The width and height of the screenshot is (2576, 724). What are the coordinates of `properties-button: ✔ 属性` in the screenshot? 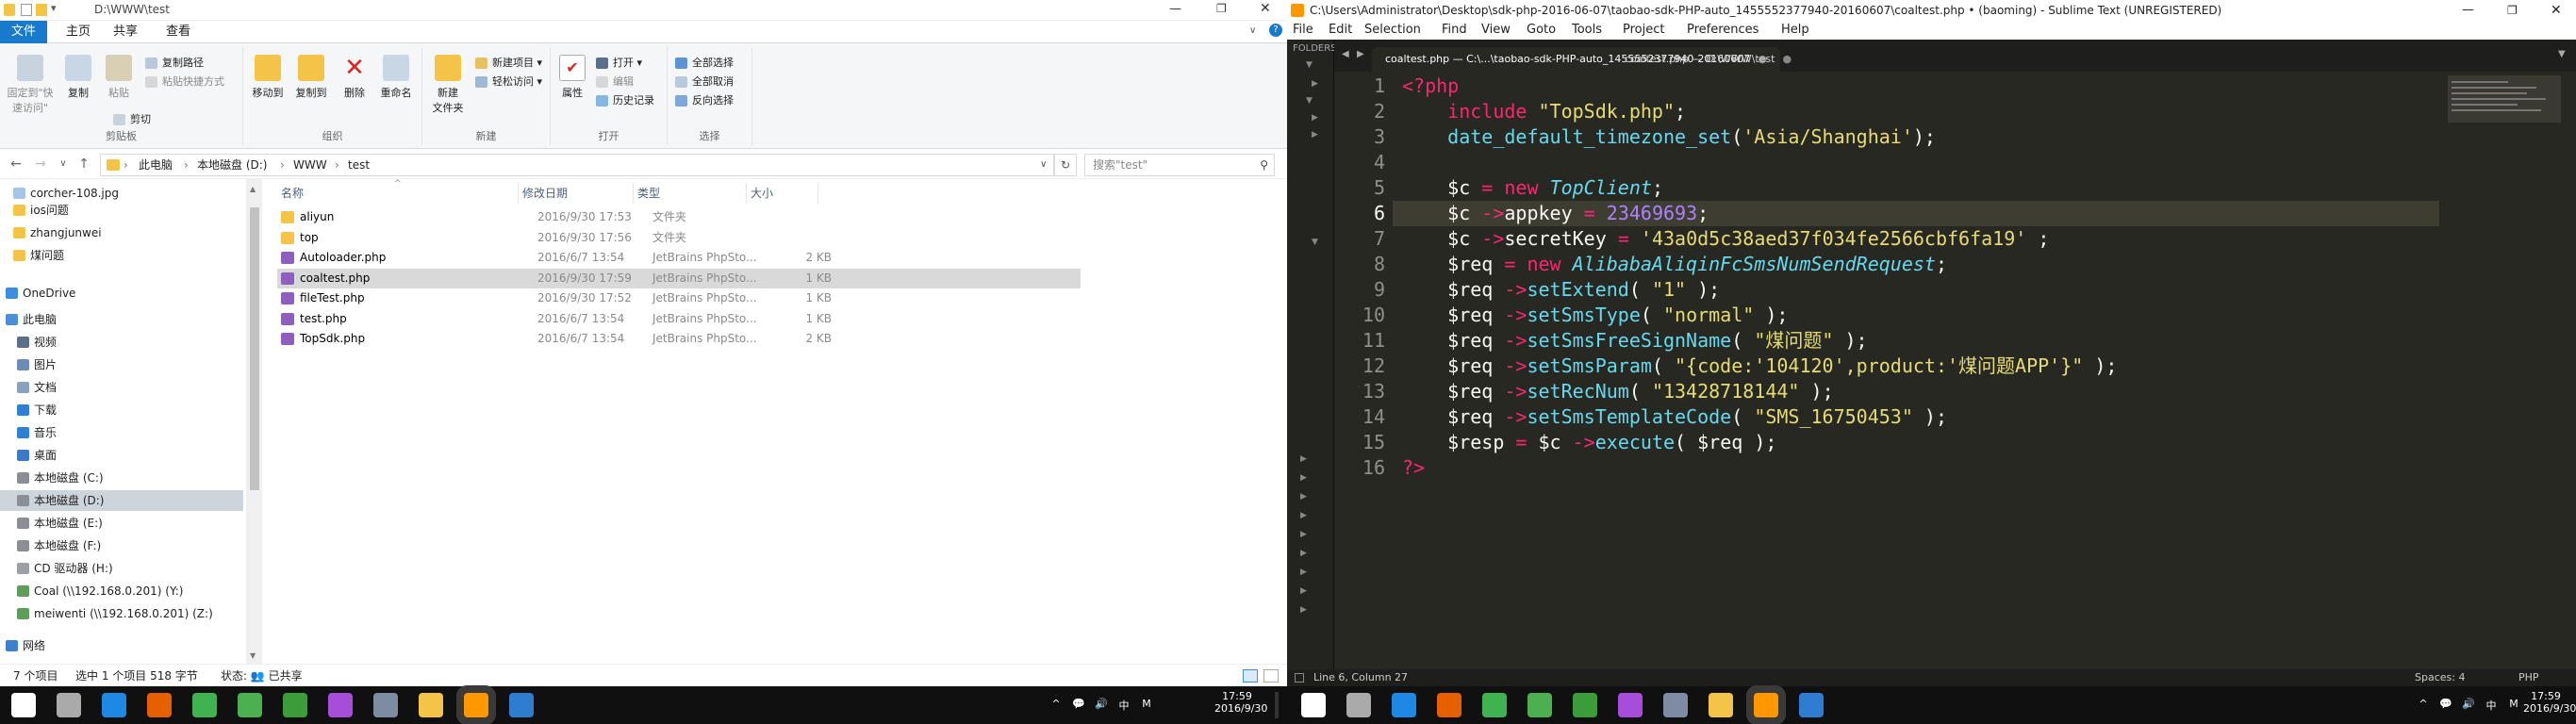 It's located at (572, 77).